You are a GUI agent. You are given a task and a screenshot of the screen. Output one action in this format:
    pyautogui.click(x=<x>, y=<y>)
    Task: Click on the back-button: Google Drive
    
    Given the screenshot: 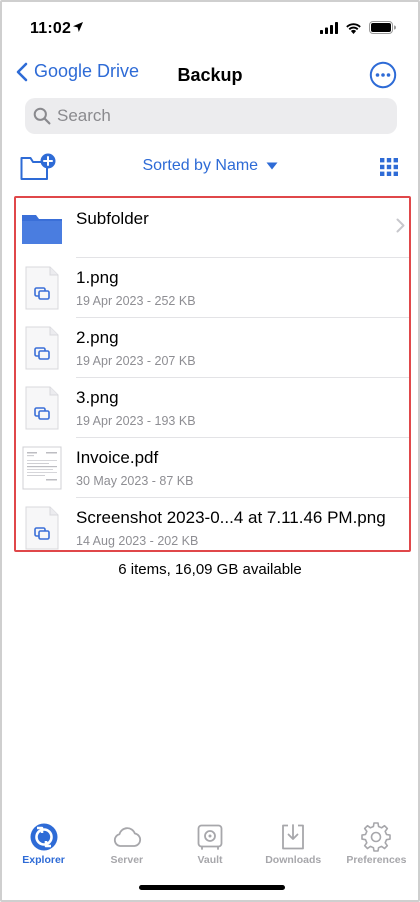 What is the action you would take?
    pyautogui.click(x=77, y=71)
    